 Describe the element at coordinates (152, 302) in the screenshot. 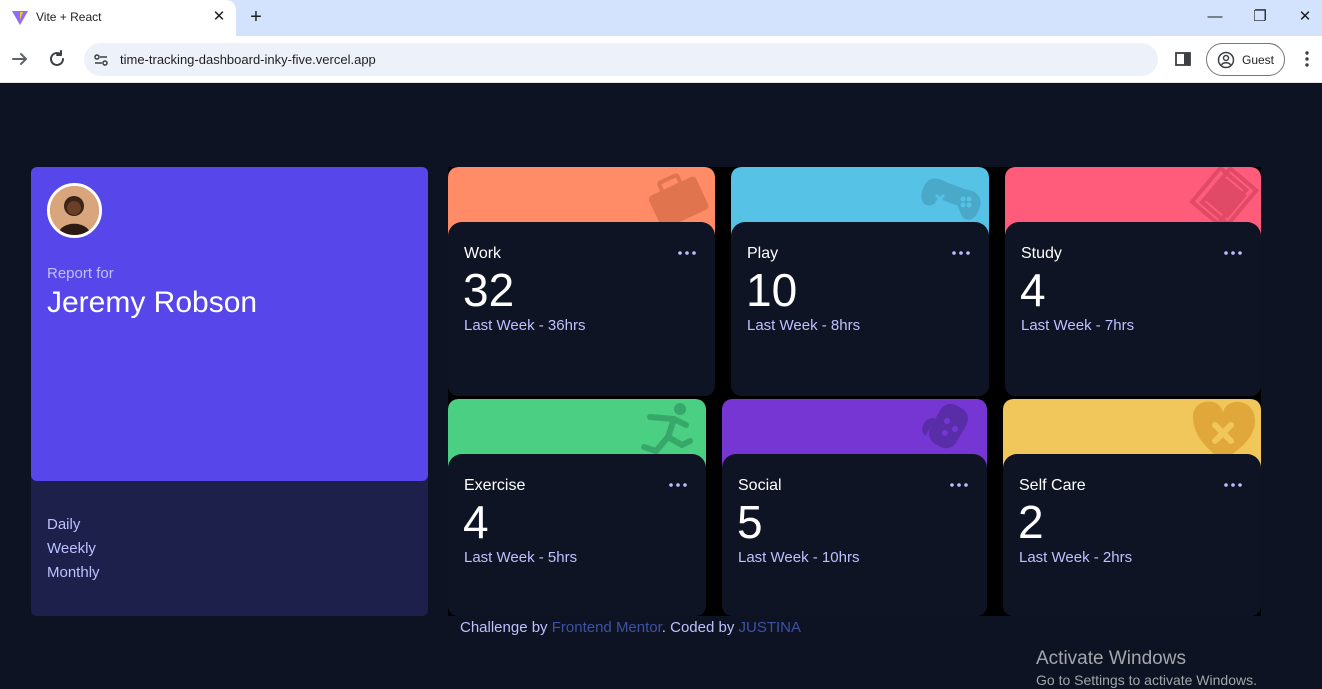

I see `user-name: Jeremy Robson` at that location.